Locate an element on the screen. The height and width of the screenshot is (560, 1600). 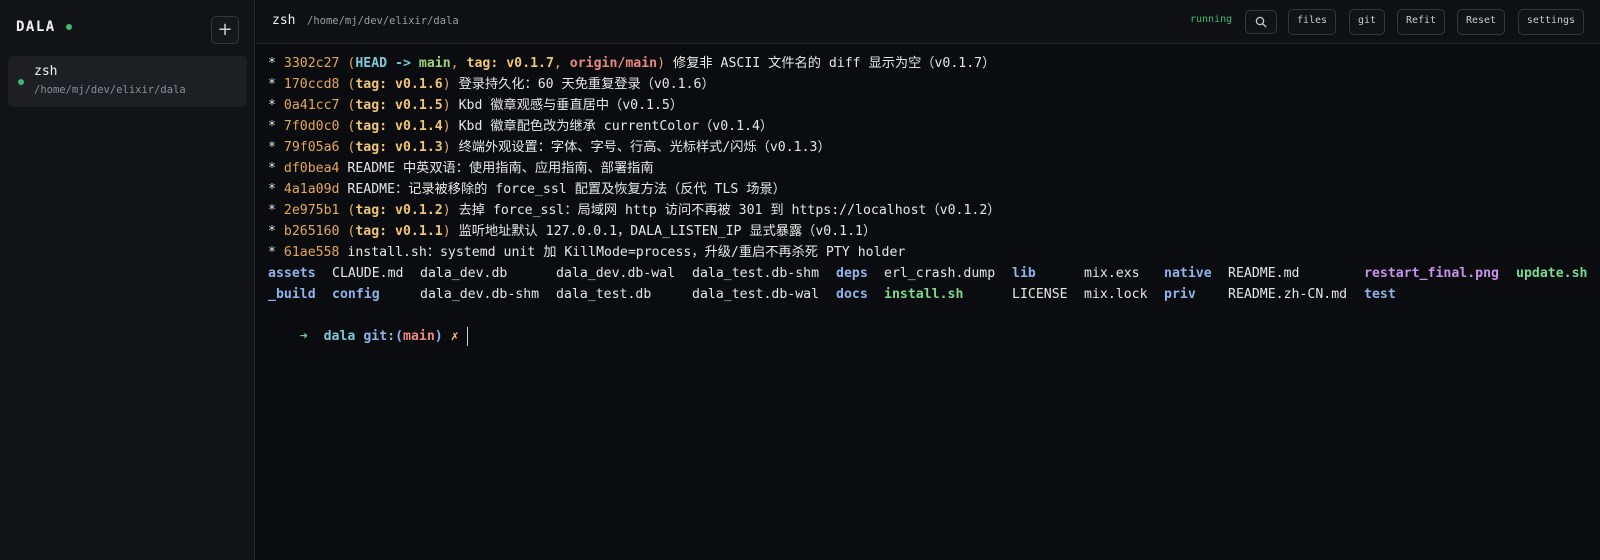
commit-ref: origin/main is located at coordinates (613, 63).